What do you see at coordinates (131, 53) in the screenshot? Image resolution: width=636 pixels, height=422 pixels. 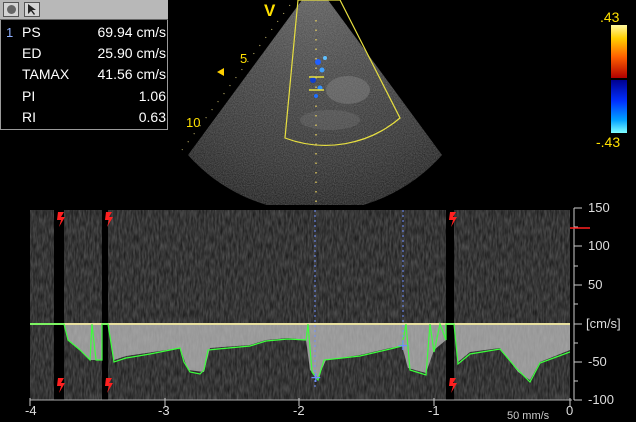 I see `measurement-value: 25.90 cm/s` at bounding box center [131, 53].